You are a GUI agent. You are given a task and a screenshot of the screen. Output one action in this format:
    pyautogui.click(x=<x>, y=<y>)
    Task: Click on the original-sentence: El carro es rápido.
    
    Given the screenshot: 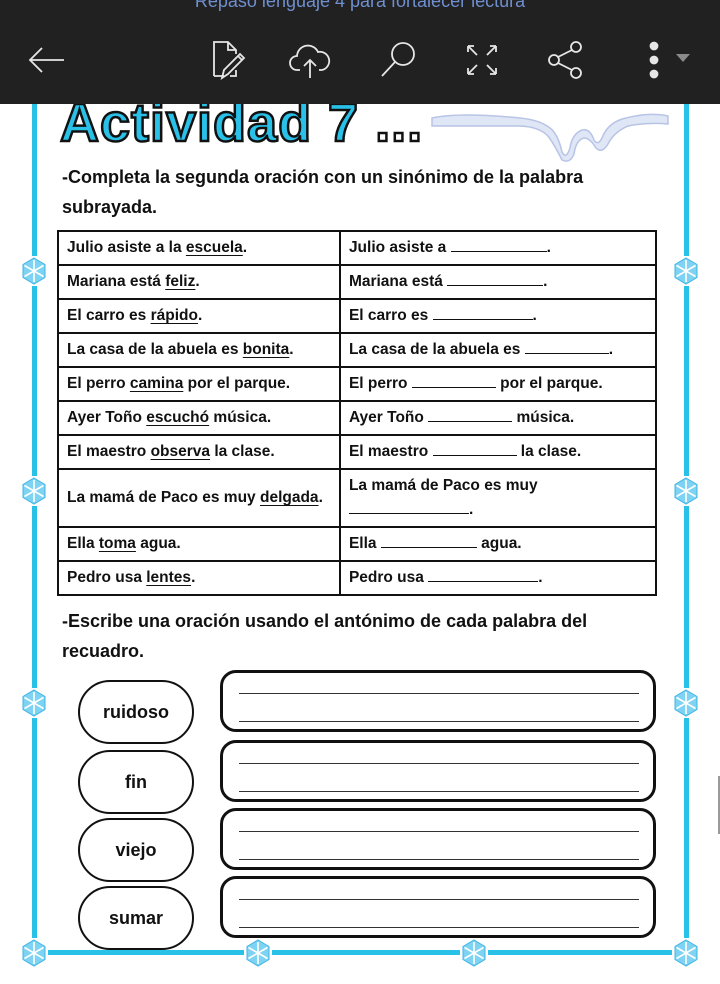 What is the action you would take?
    pyautogui.click(x=199, y=316)
    